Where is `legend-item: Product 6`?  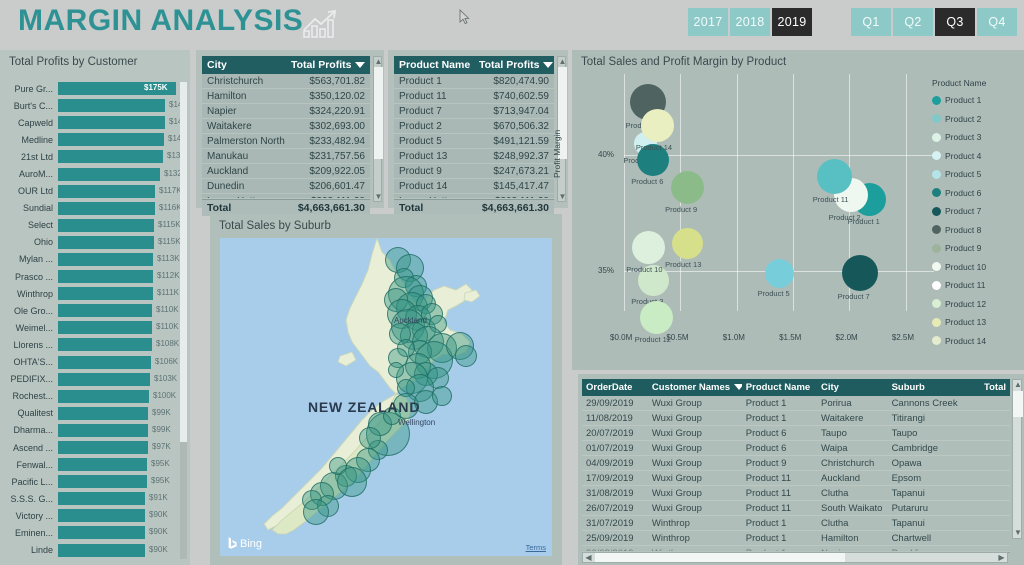
legend-item: Product 6 is located at coordinates (978, 193).